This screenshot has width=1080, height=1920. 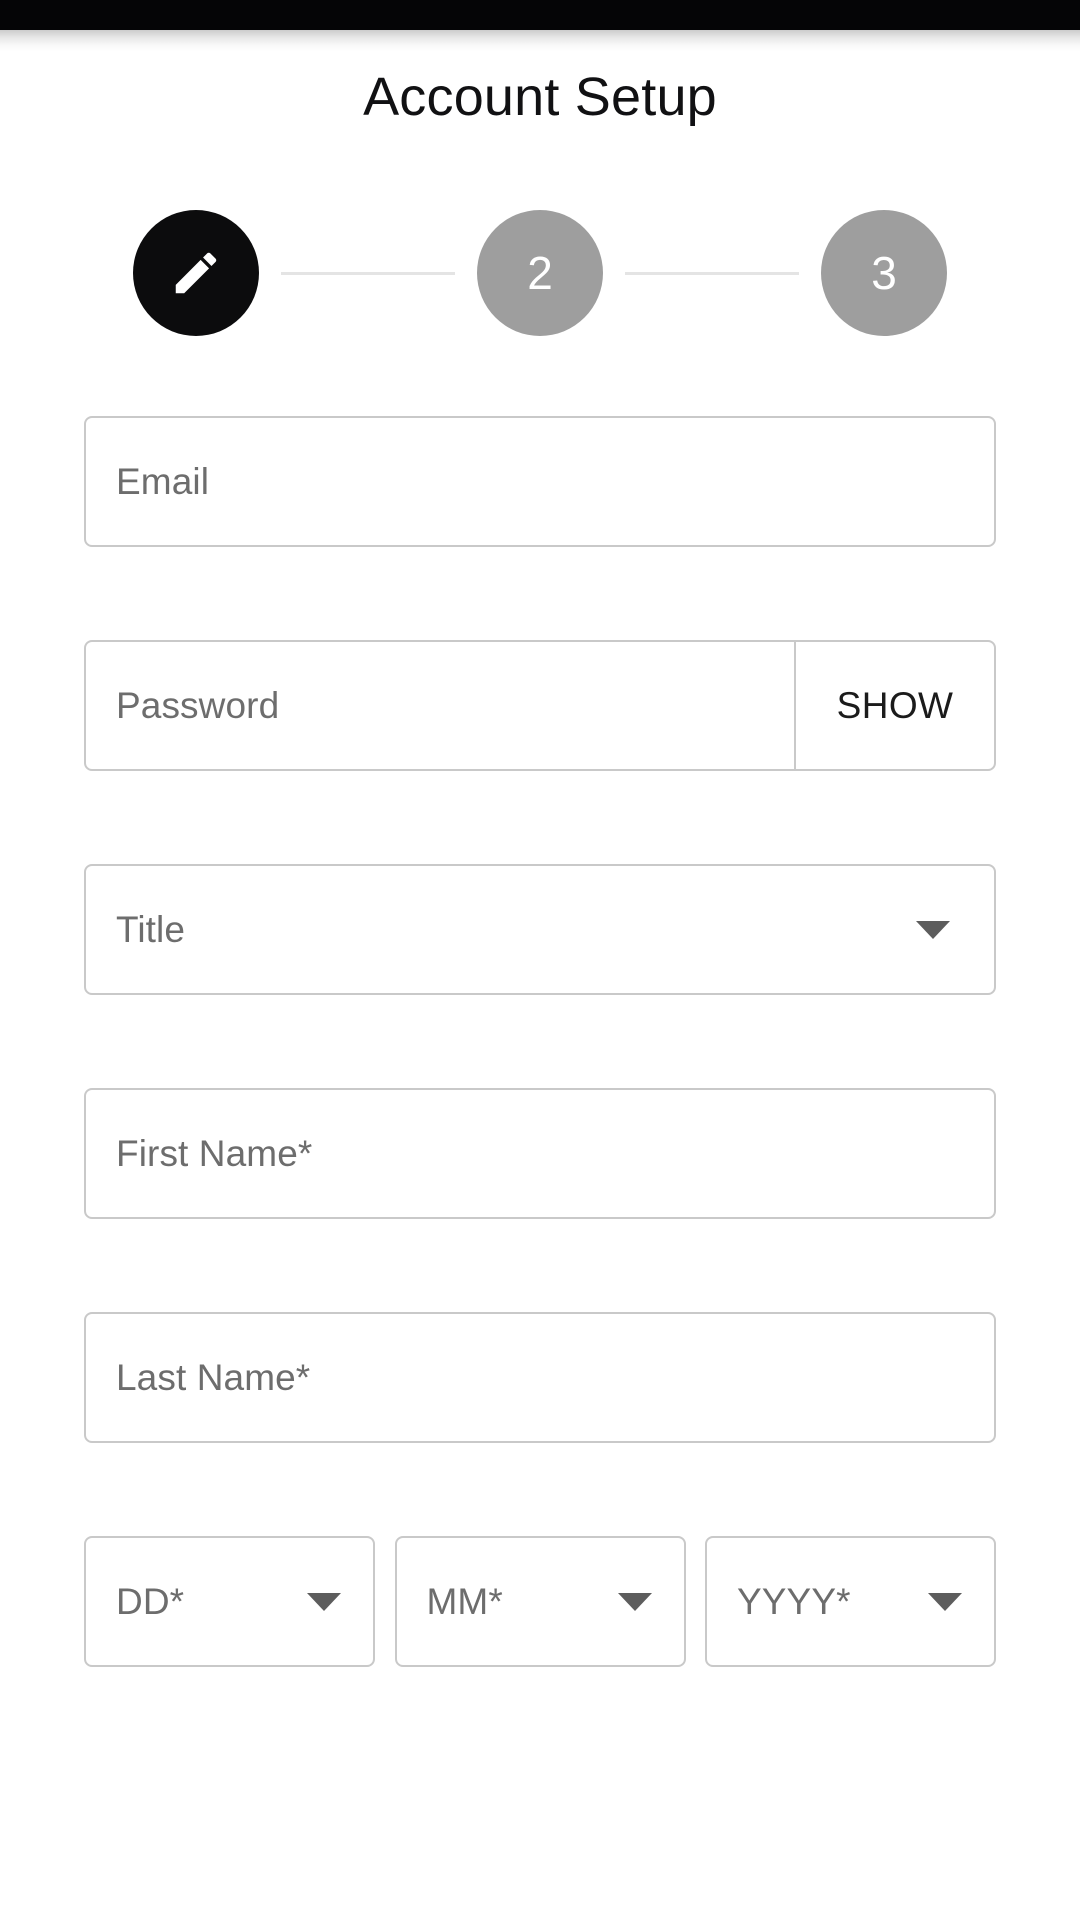 I want to click on stepper-step-3-label: 3, so click(x=884, y=273).